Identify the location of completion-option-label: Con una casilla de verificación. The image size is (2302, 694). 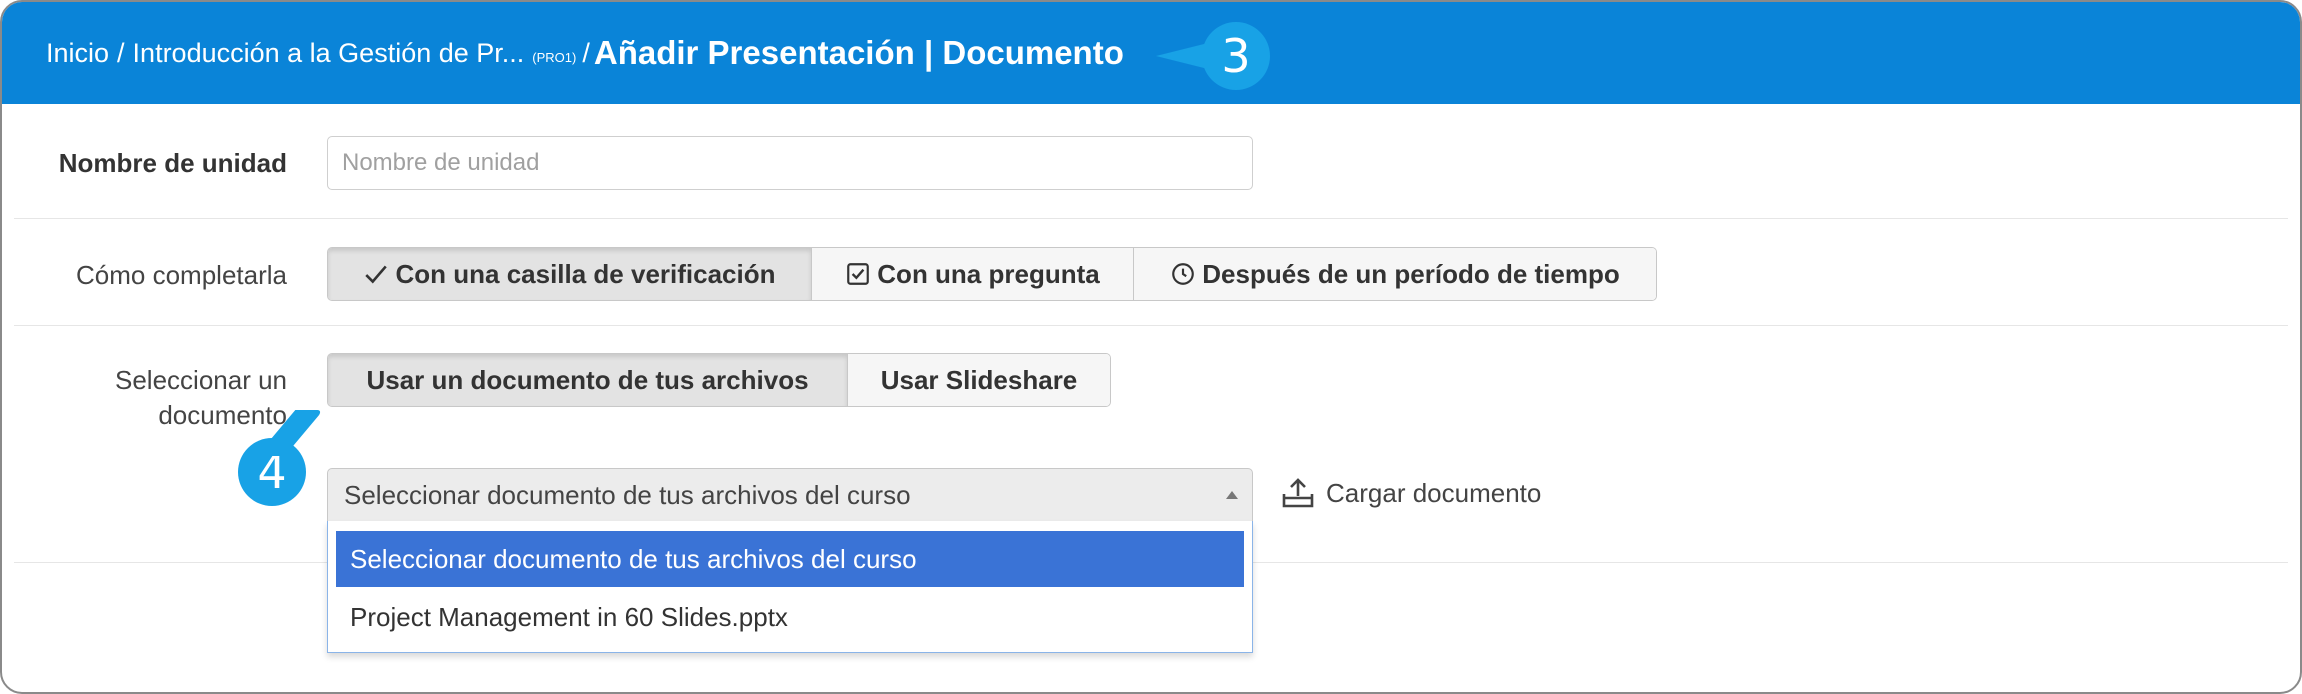
(585, 273).